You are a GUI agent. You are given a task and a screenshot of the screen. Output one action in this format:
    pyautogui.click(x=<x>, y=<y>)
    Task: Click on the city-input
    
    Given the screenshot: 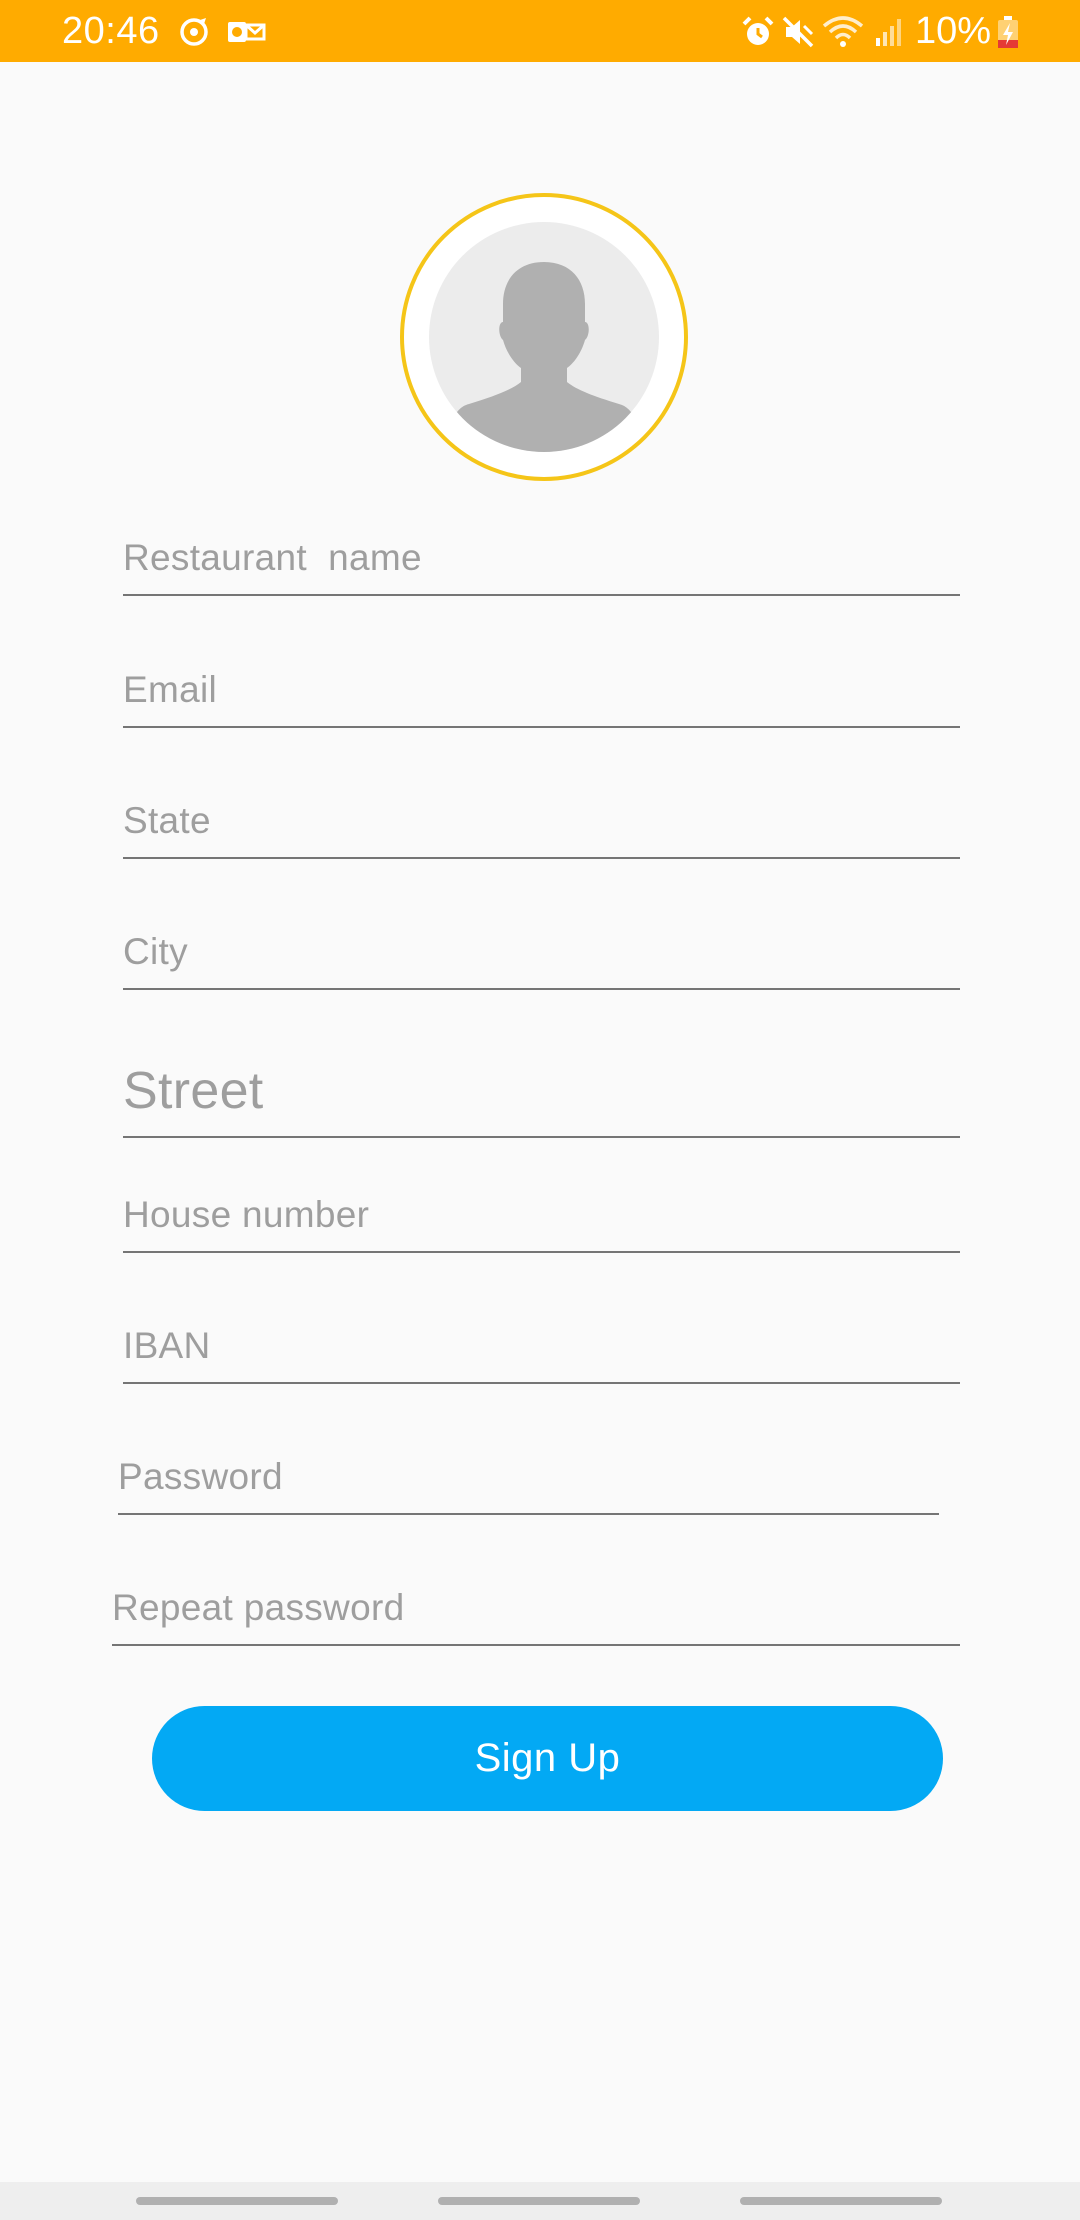 What is the action you would take?
    pyautogui.click(x=541, y=956)
    